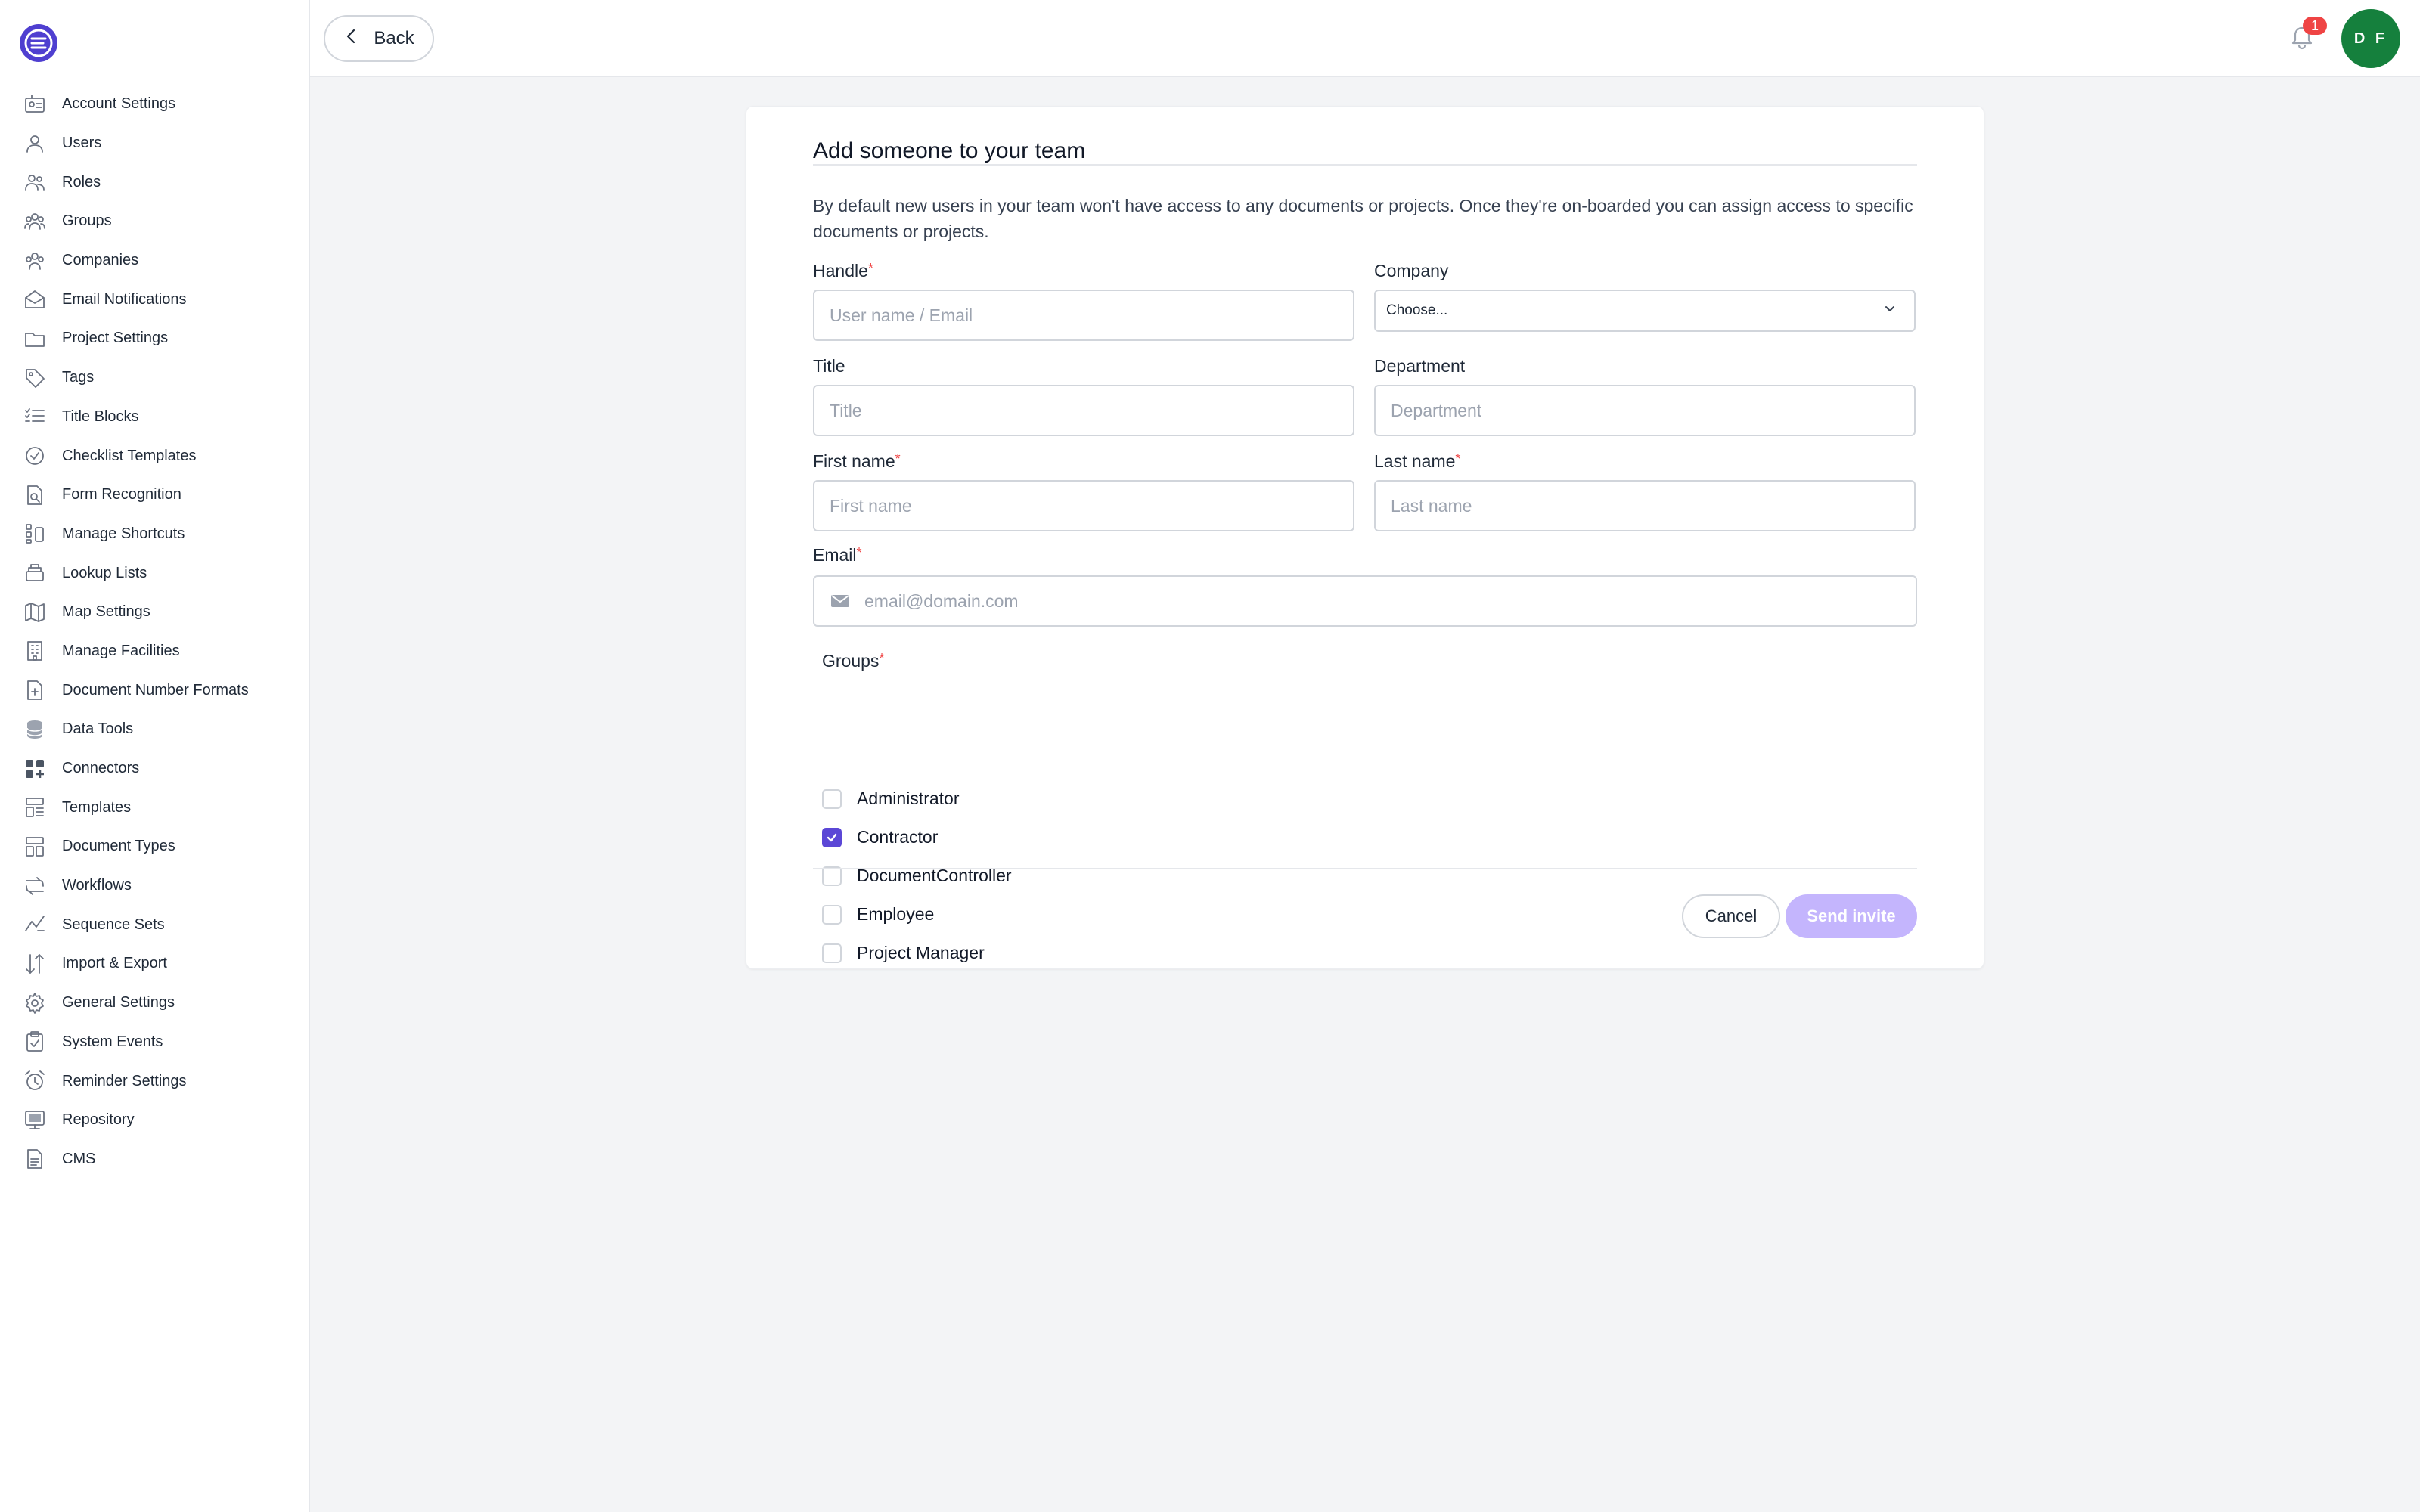 This screenshot has width=2420, height=1512. Describe the element at coordinates (154, 690) in the screenshot. I see `sidebar-item-document-number-formats: Document Number Formats` at that location.